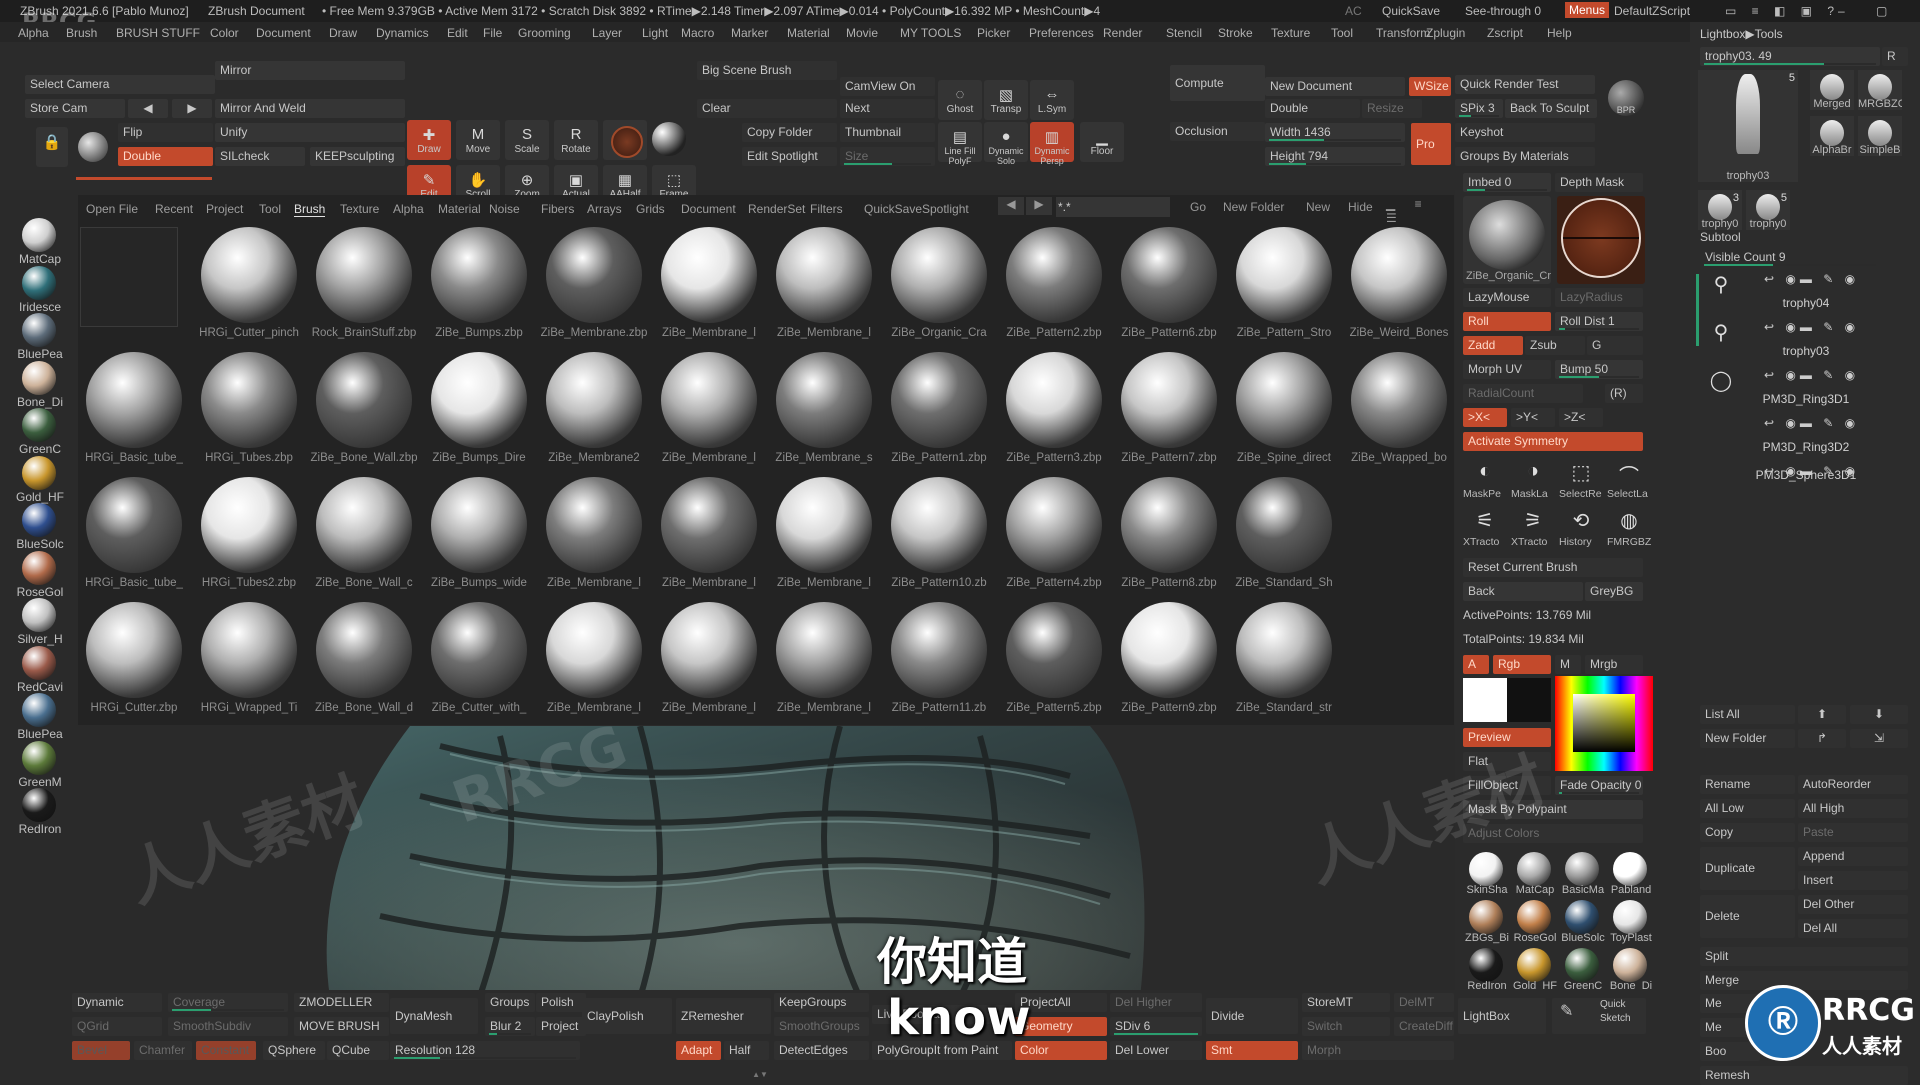 The image size is (1920, 1085). Describe the element at coordinates (1342, 33) in the screenshot. I see `menu-tool: Tool` at that location.